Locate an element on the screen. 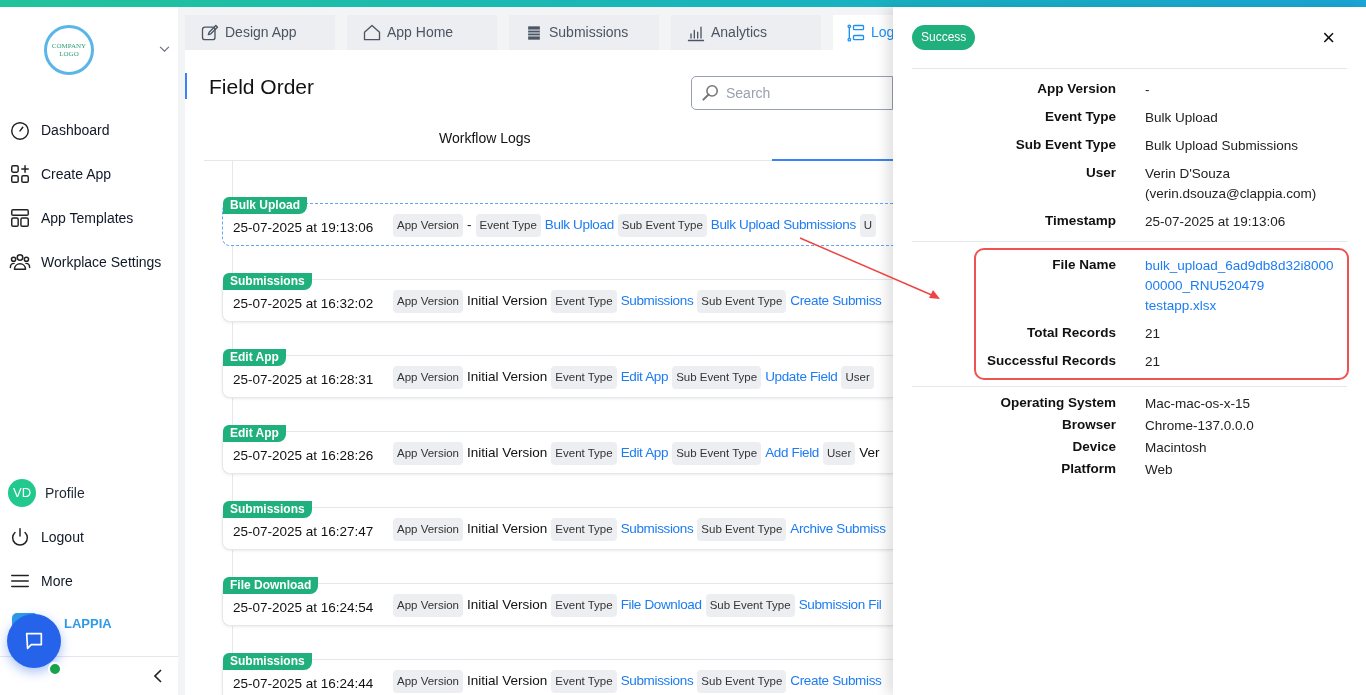 This screenshot has width=1366, height=695. avatar: VD is located at coordinates (22, 493).